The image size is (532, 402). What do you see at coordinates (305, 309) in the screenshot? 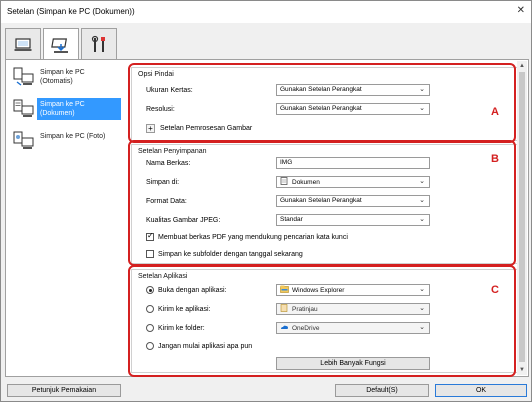
I see `send-to-app-value: Pratinjau` at bounding box center [305, 309].